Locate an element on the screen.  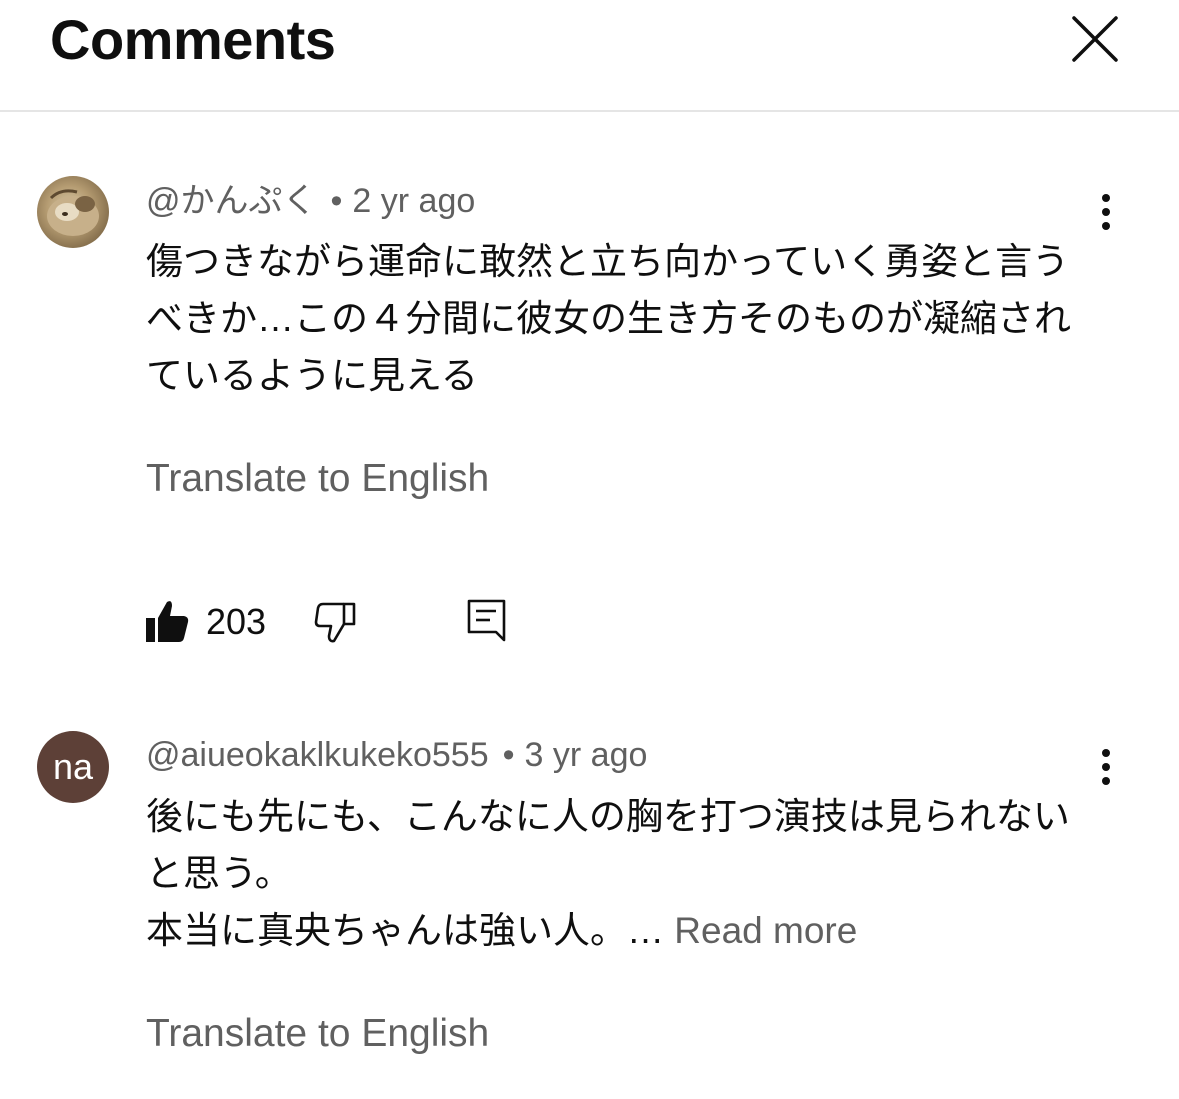
read-more-link: Read more is located at coordinates (760, 930).